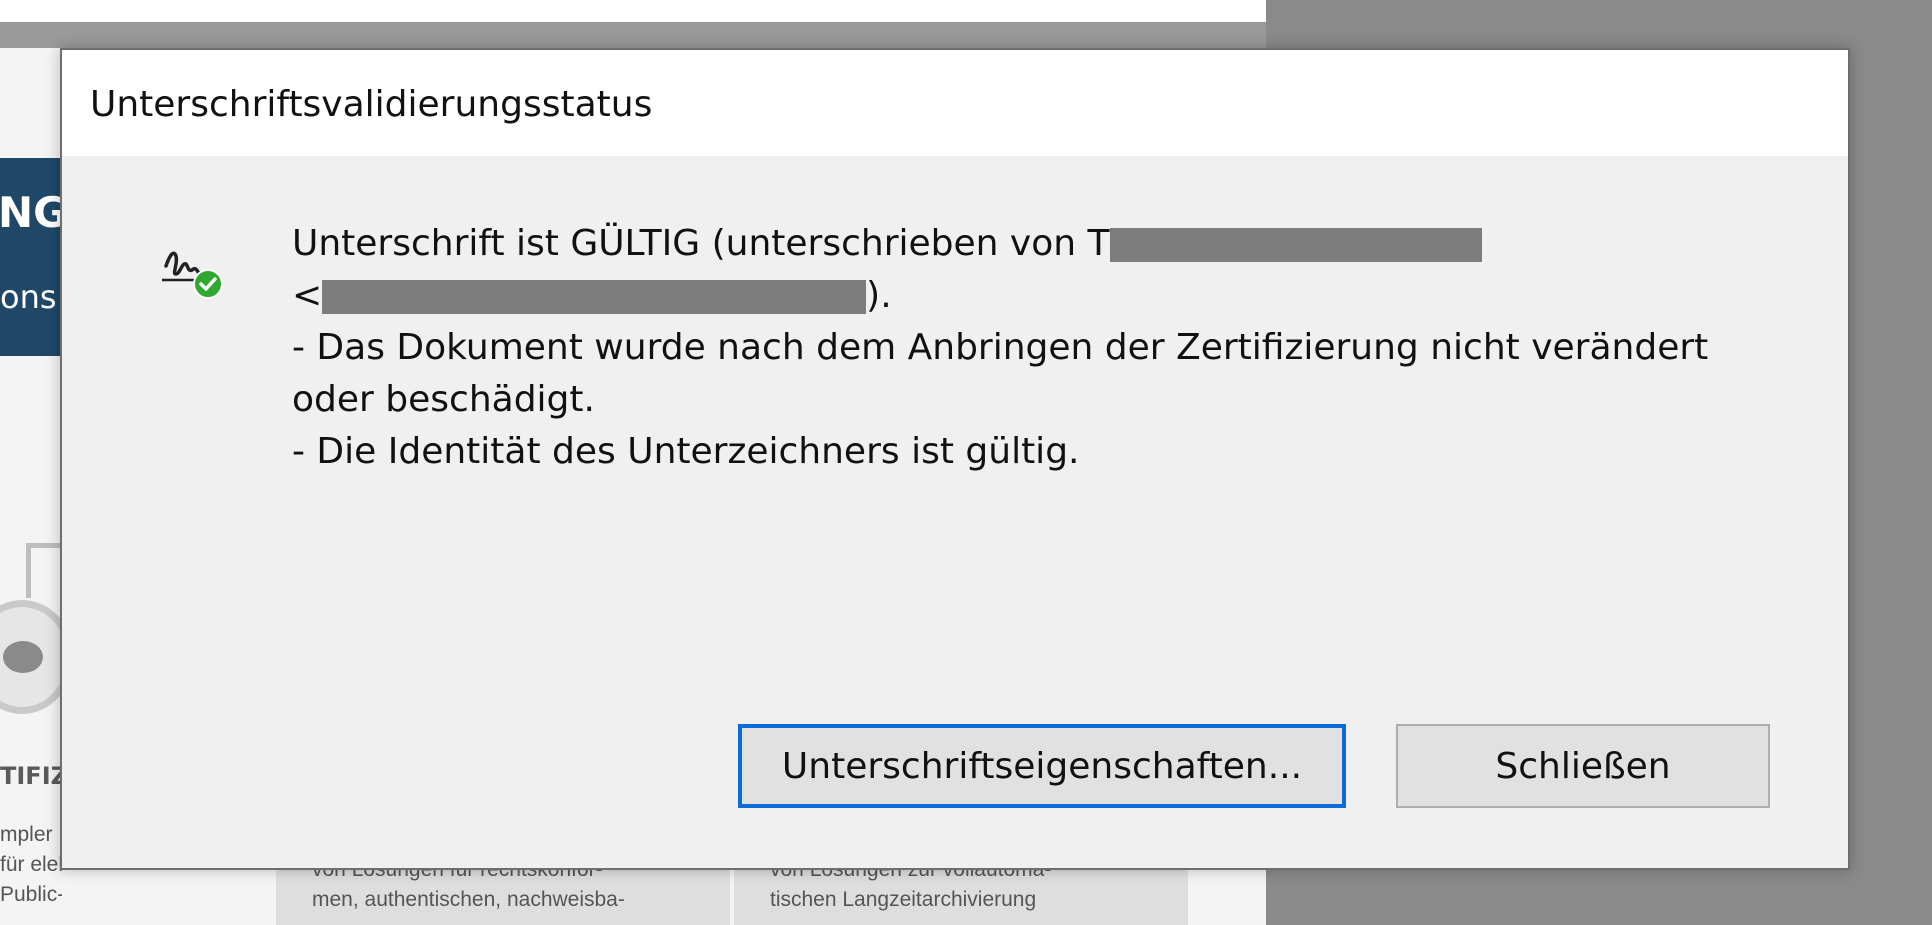 The height and width of the screenshot is (925, 1932). Describe the element at coordinates (1295, 245) in the screenshot. I see `redacted-signer-name` at that location.